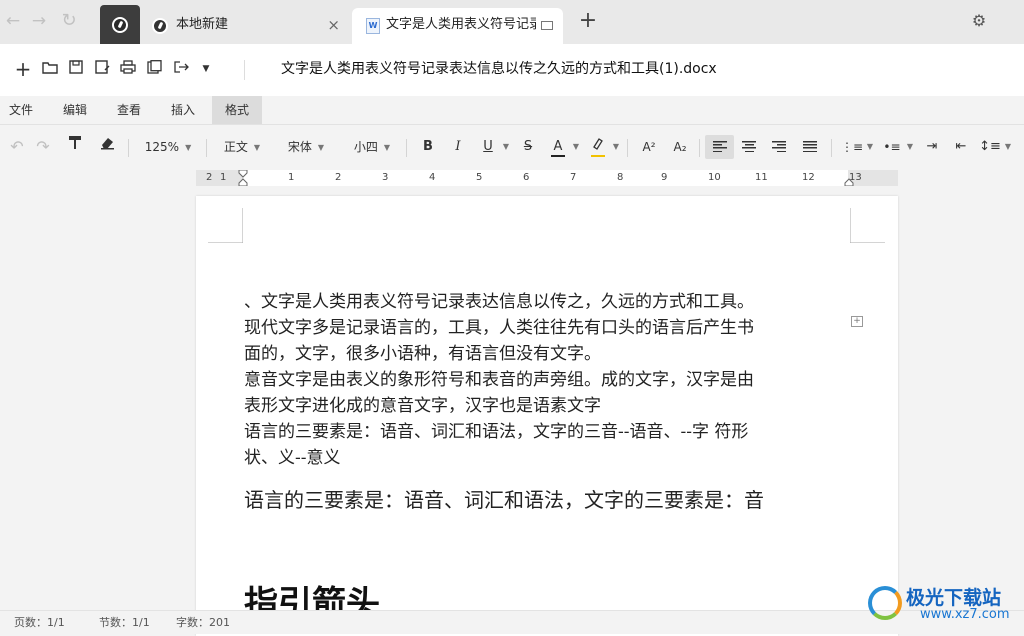 The width and height of the screenshot is (1024, 636). Describe the element at coordinates (183, 110) in the screenshot. I see `menu-insert: 插入` at that location.